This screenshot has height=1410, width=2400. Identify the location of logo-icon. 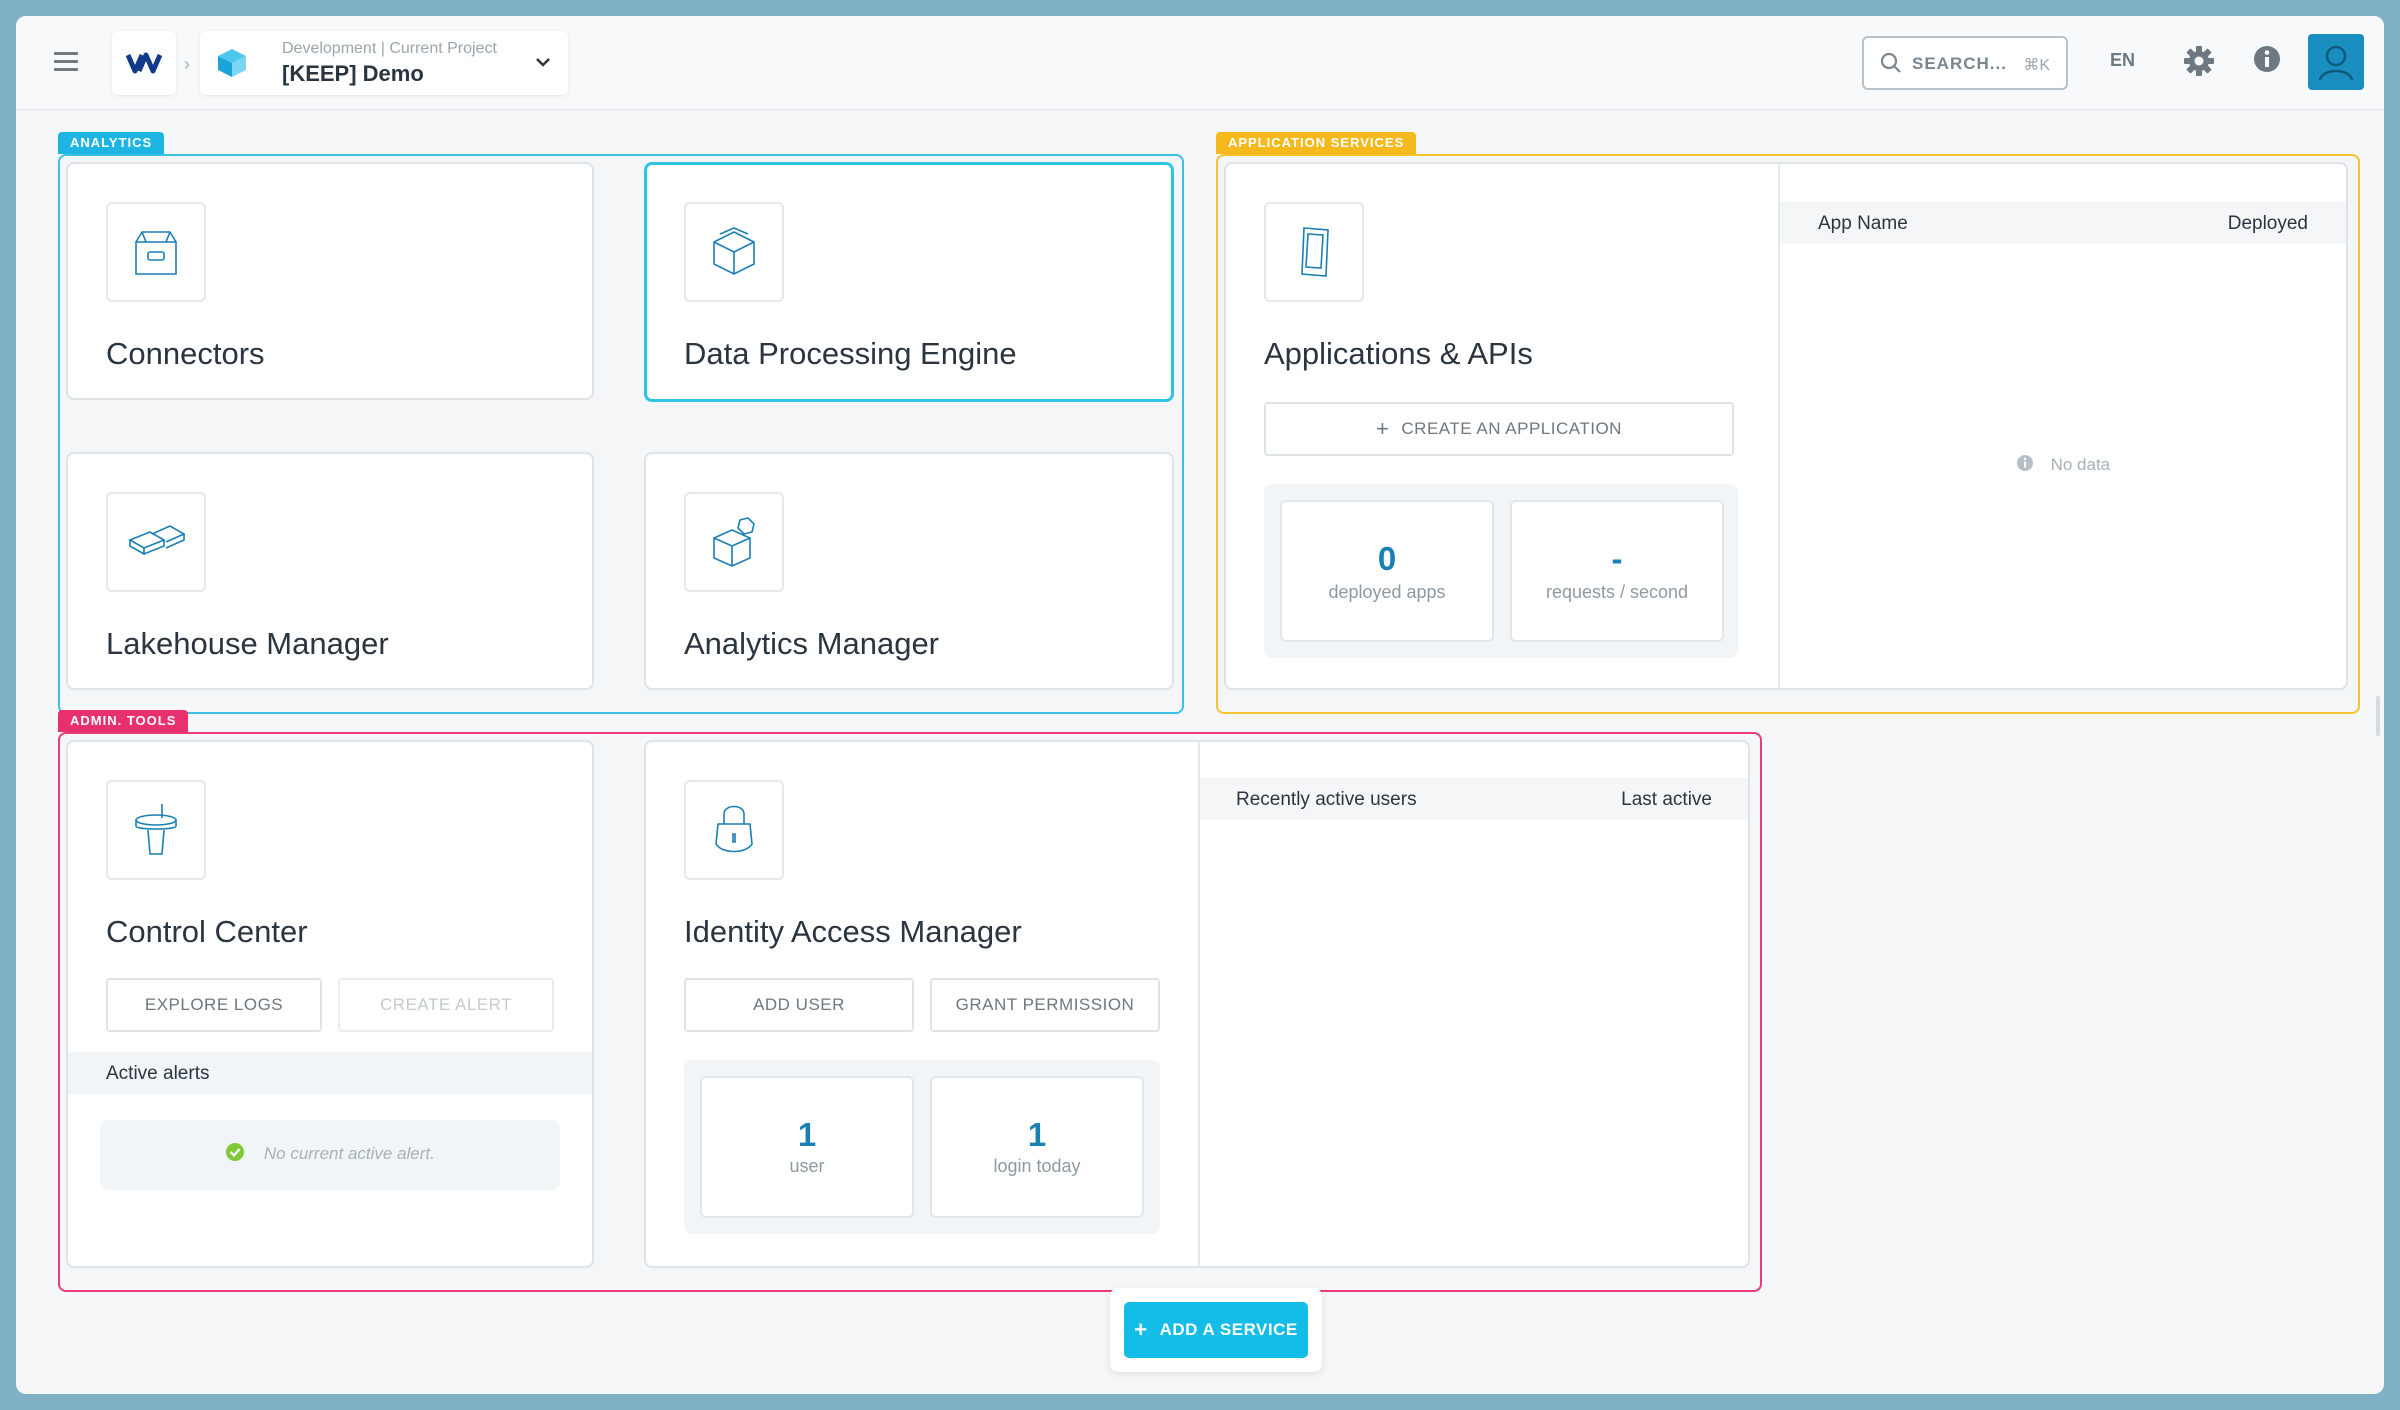
(144, 63).